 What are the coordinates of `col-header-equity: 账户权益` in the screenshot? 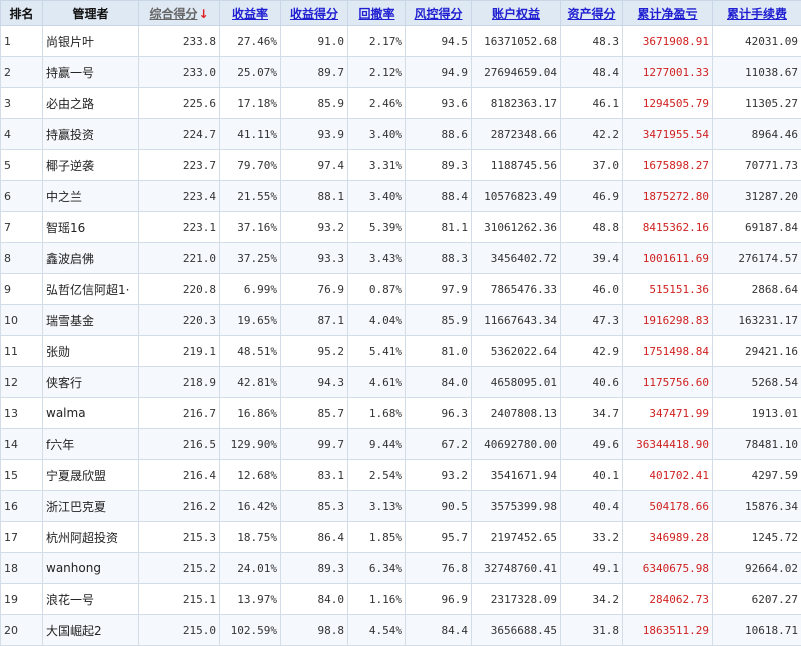 It's located at (516, 13).